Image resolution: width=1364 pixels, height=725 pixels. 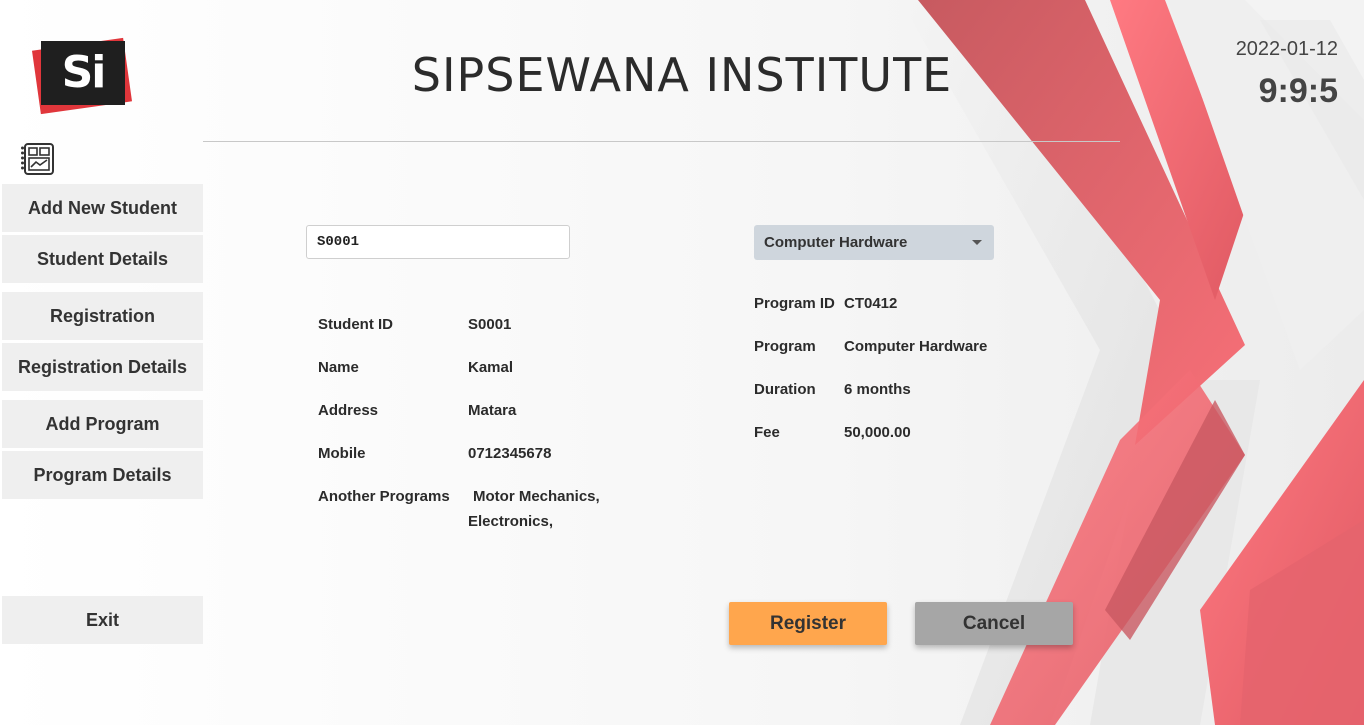 I want to click on program-select: Computer Hardware, so click(x=874, y=242).